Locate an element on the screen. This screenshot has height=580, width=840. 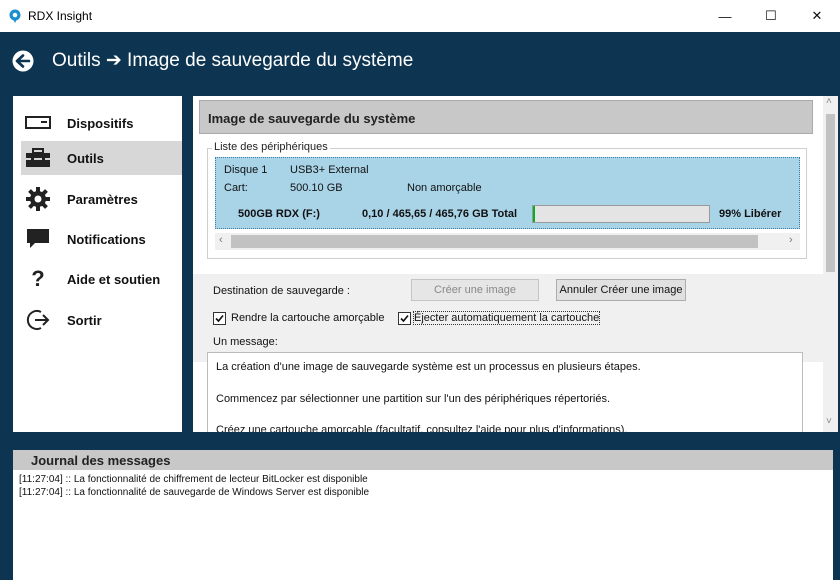
exit-icon is located at coordinates (38, 320).